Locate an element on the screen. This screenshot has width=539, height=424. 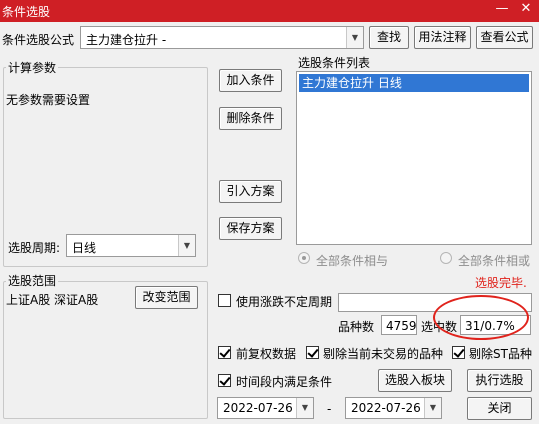
close-button: 关闭 is located at coordinates (499, 408).